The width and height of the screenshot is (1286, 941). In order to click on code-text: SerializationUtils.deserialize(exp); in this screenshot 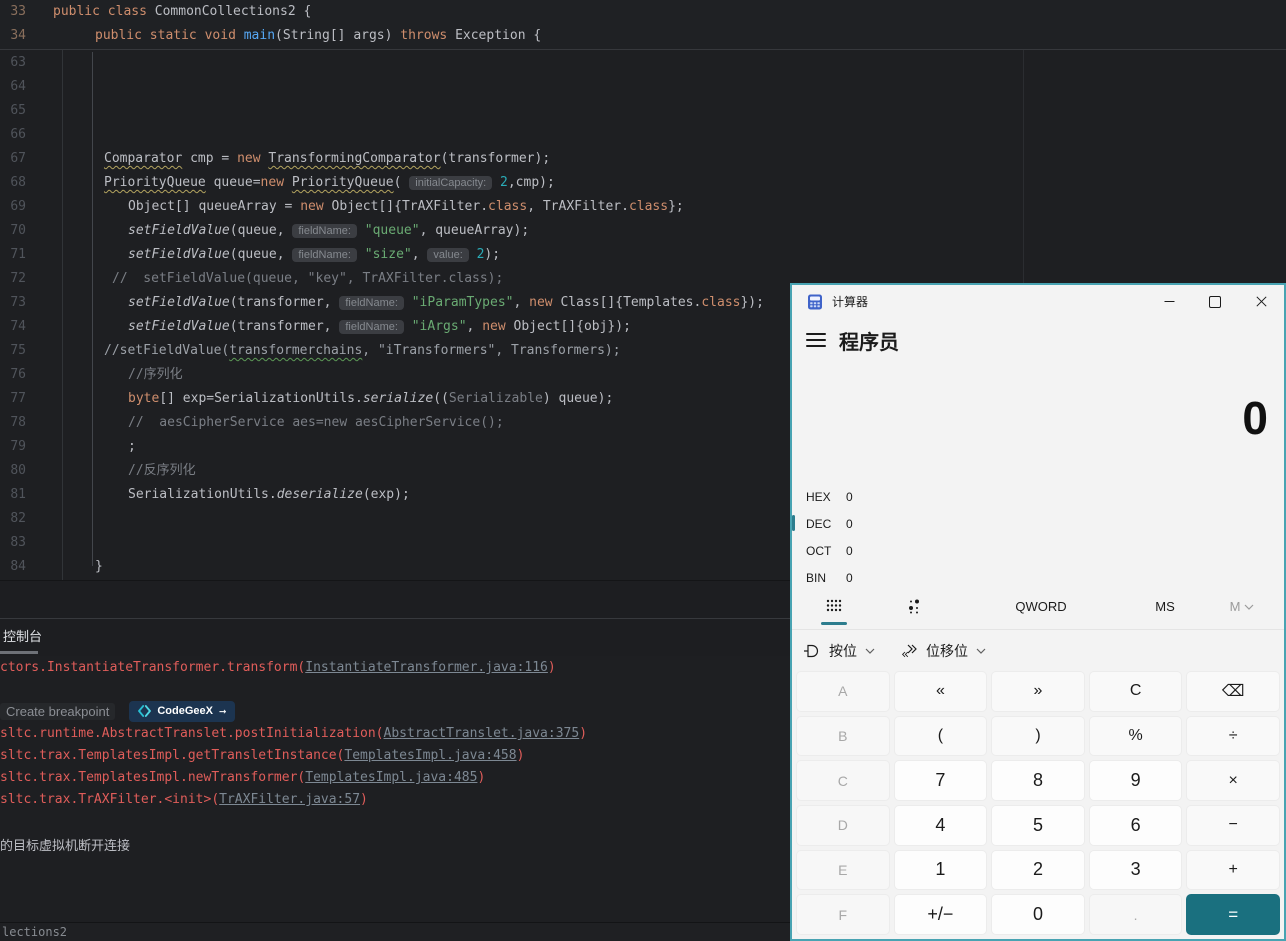, I will do `click(269, 494)`.